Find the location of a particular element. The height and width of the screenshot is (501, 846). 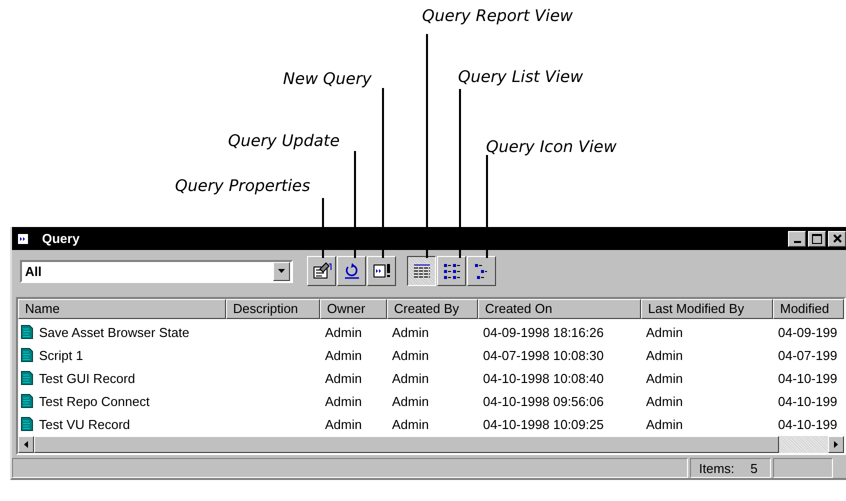

column-header: Modified is located at coordinates (808, 308).